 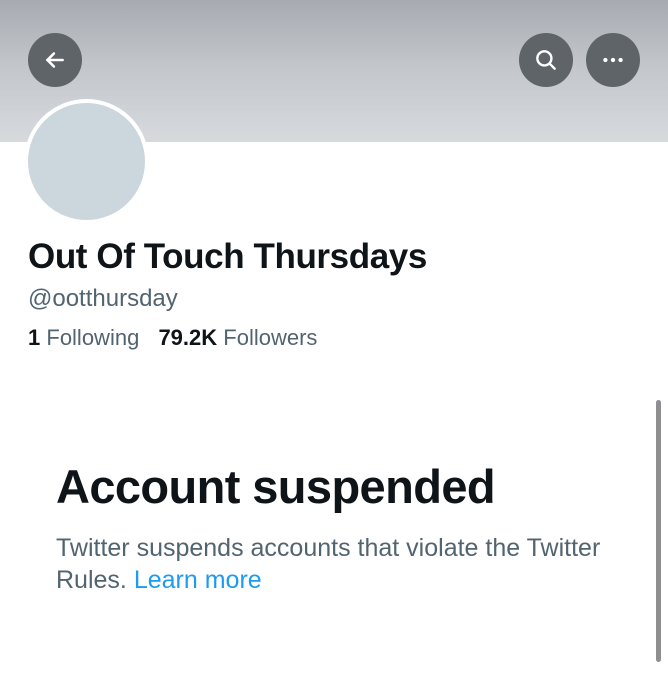 I want to click on avatar, so click(x=86, y=161).